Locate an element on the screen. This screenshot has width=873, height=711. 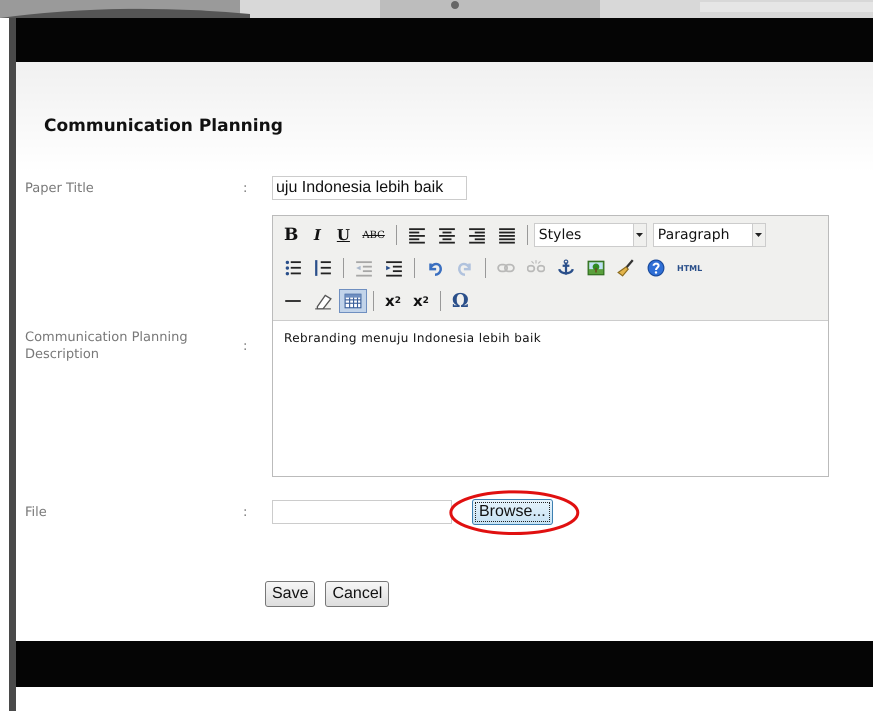
numbered-list-icon is located at coordinates (323, 268).